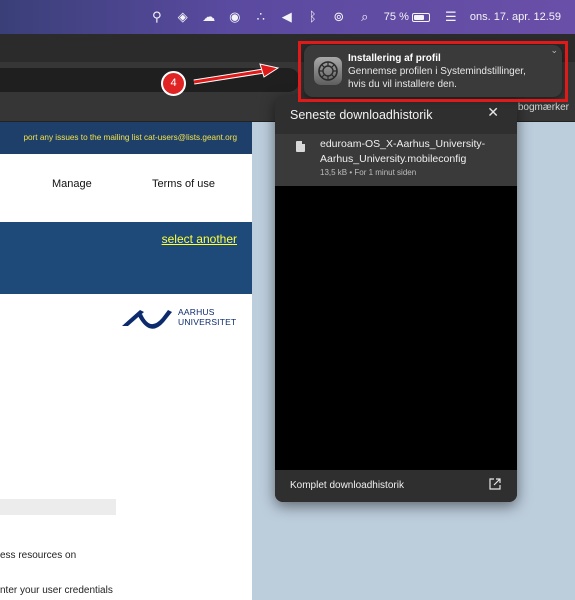 The image size is (575, 600). What do you see at coordinates (147, 319) in the screenshot?
I see `aarhus-logo-mark` at bounding box center [147, 319].